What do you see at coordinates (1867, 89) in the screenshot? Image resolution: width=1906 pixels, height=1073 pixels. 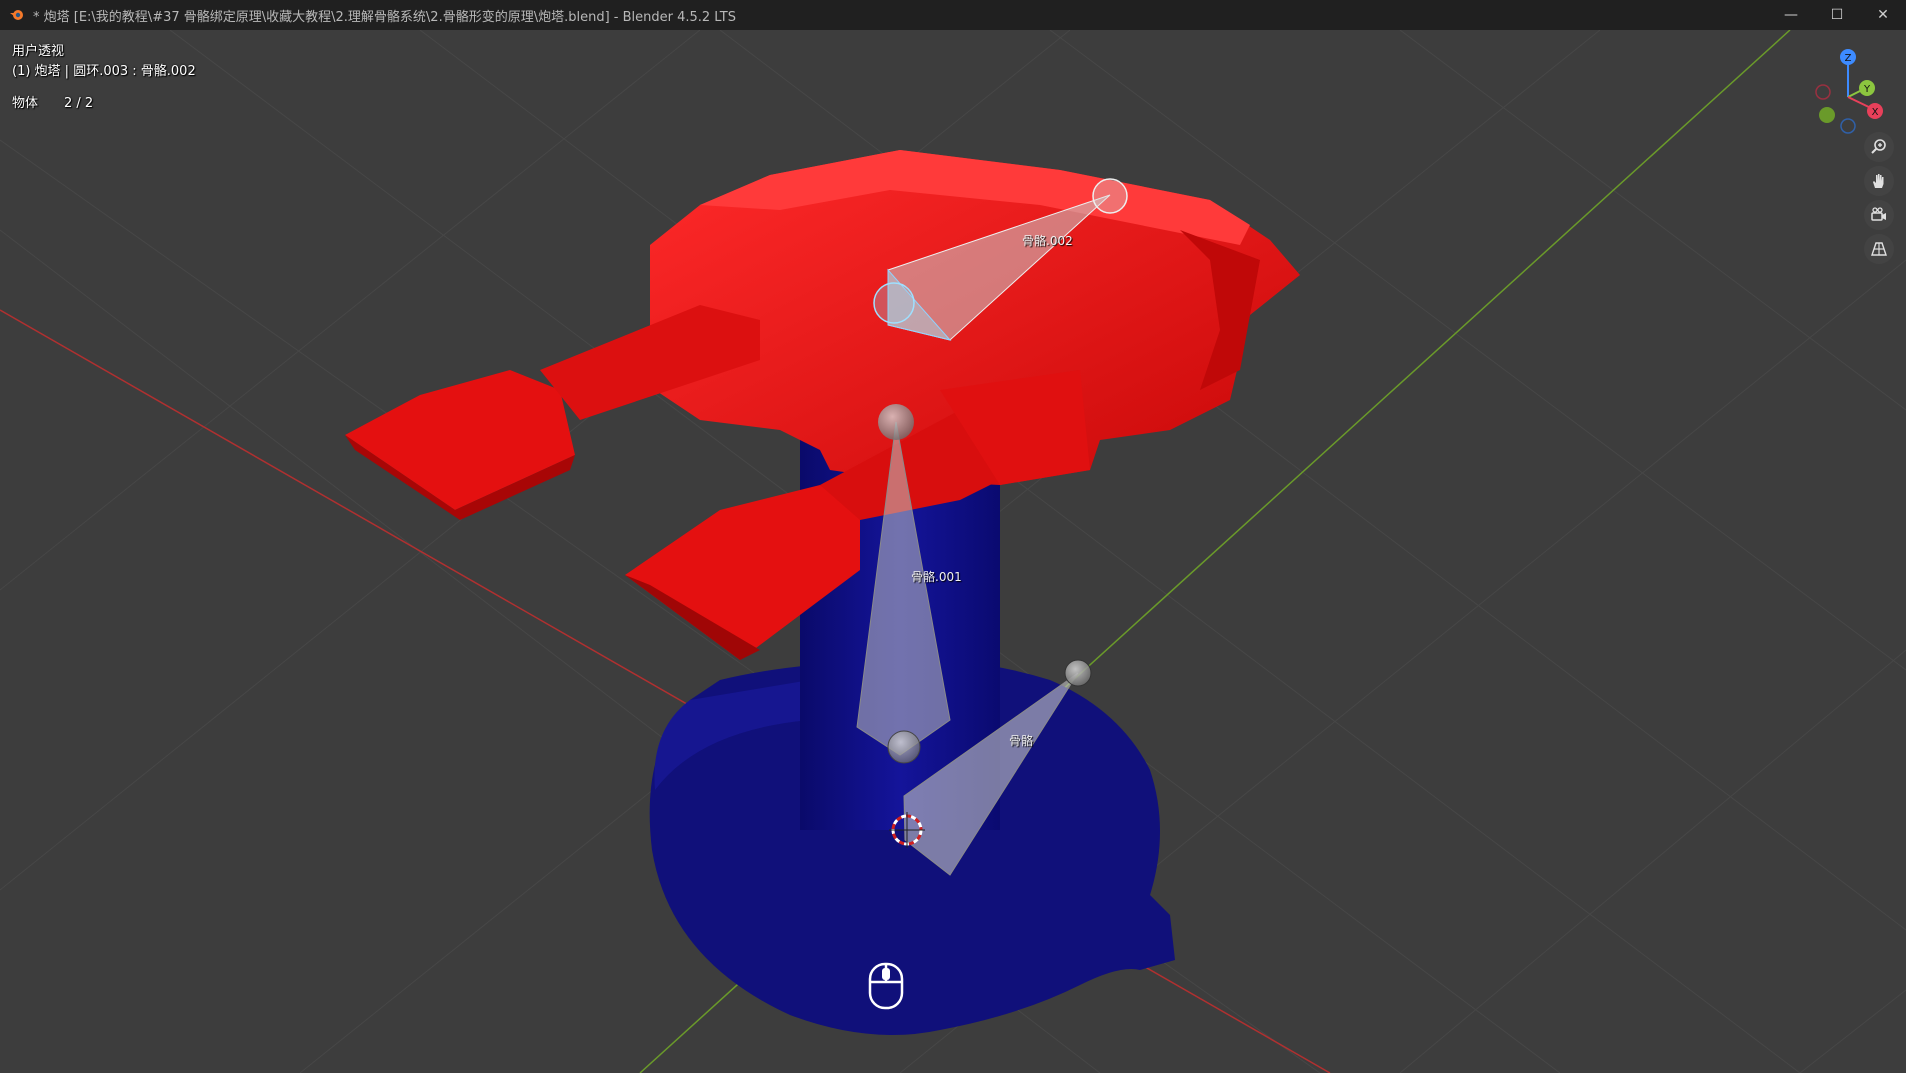 I see `y-axis-label: Y` at bounding box center [1867, 89].